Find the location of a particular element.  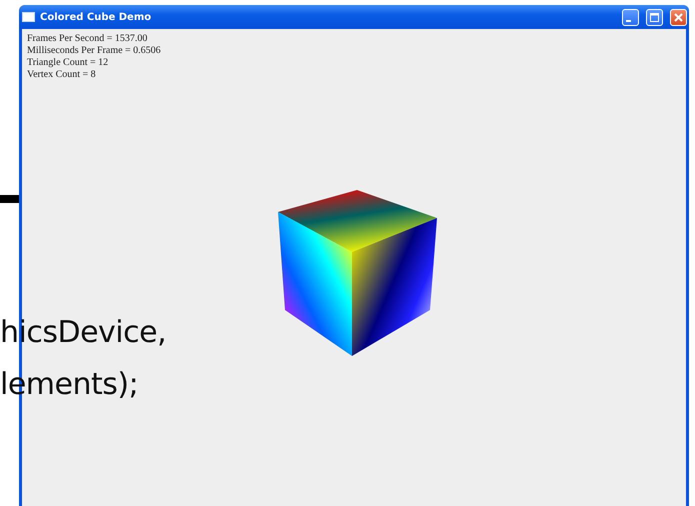

maximize-icon is located at coordinates (654, 17).